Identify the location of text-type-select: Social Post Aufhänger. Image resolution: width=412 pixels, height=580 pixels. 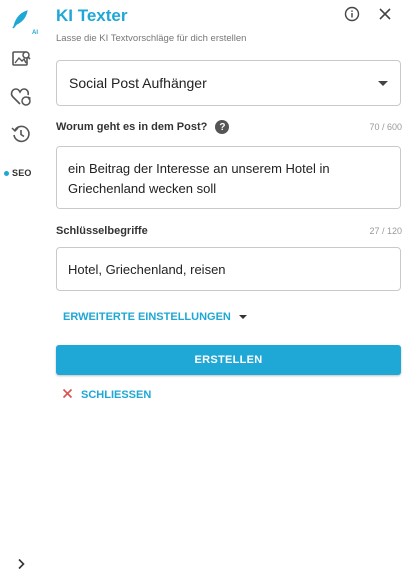
(228, 83).